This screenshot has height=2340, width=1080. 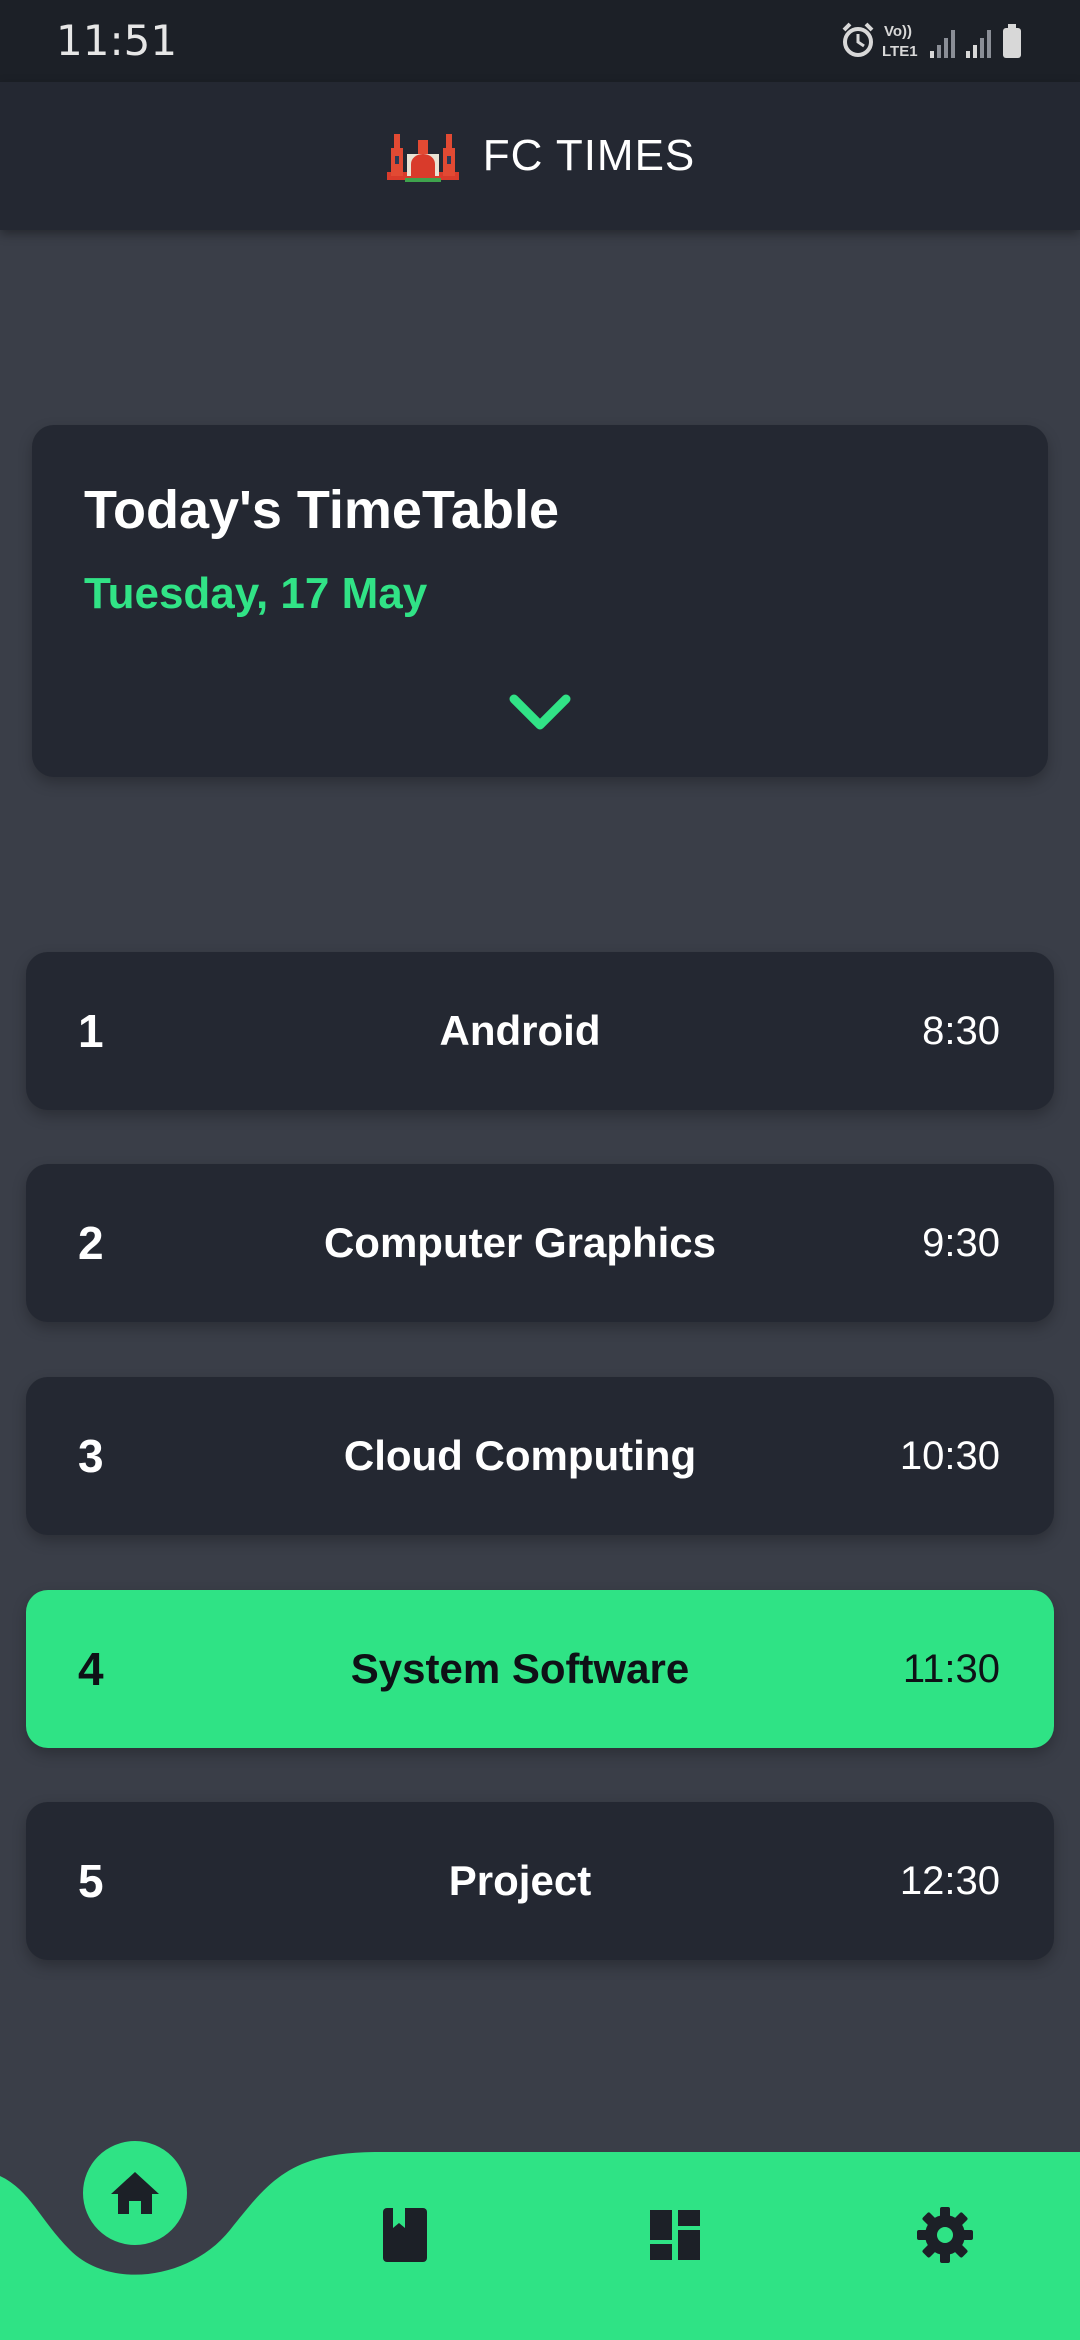 What do you see at coordinates (951, 1669) in the screenshot?
I see `period-time: 11:30` at bounding box center [951, 1669].